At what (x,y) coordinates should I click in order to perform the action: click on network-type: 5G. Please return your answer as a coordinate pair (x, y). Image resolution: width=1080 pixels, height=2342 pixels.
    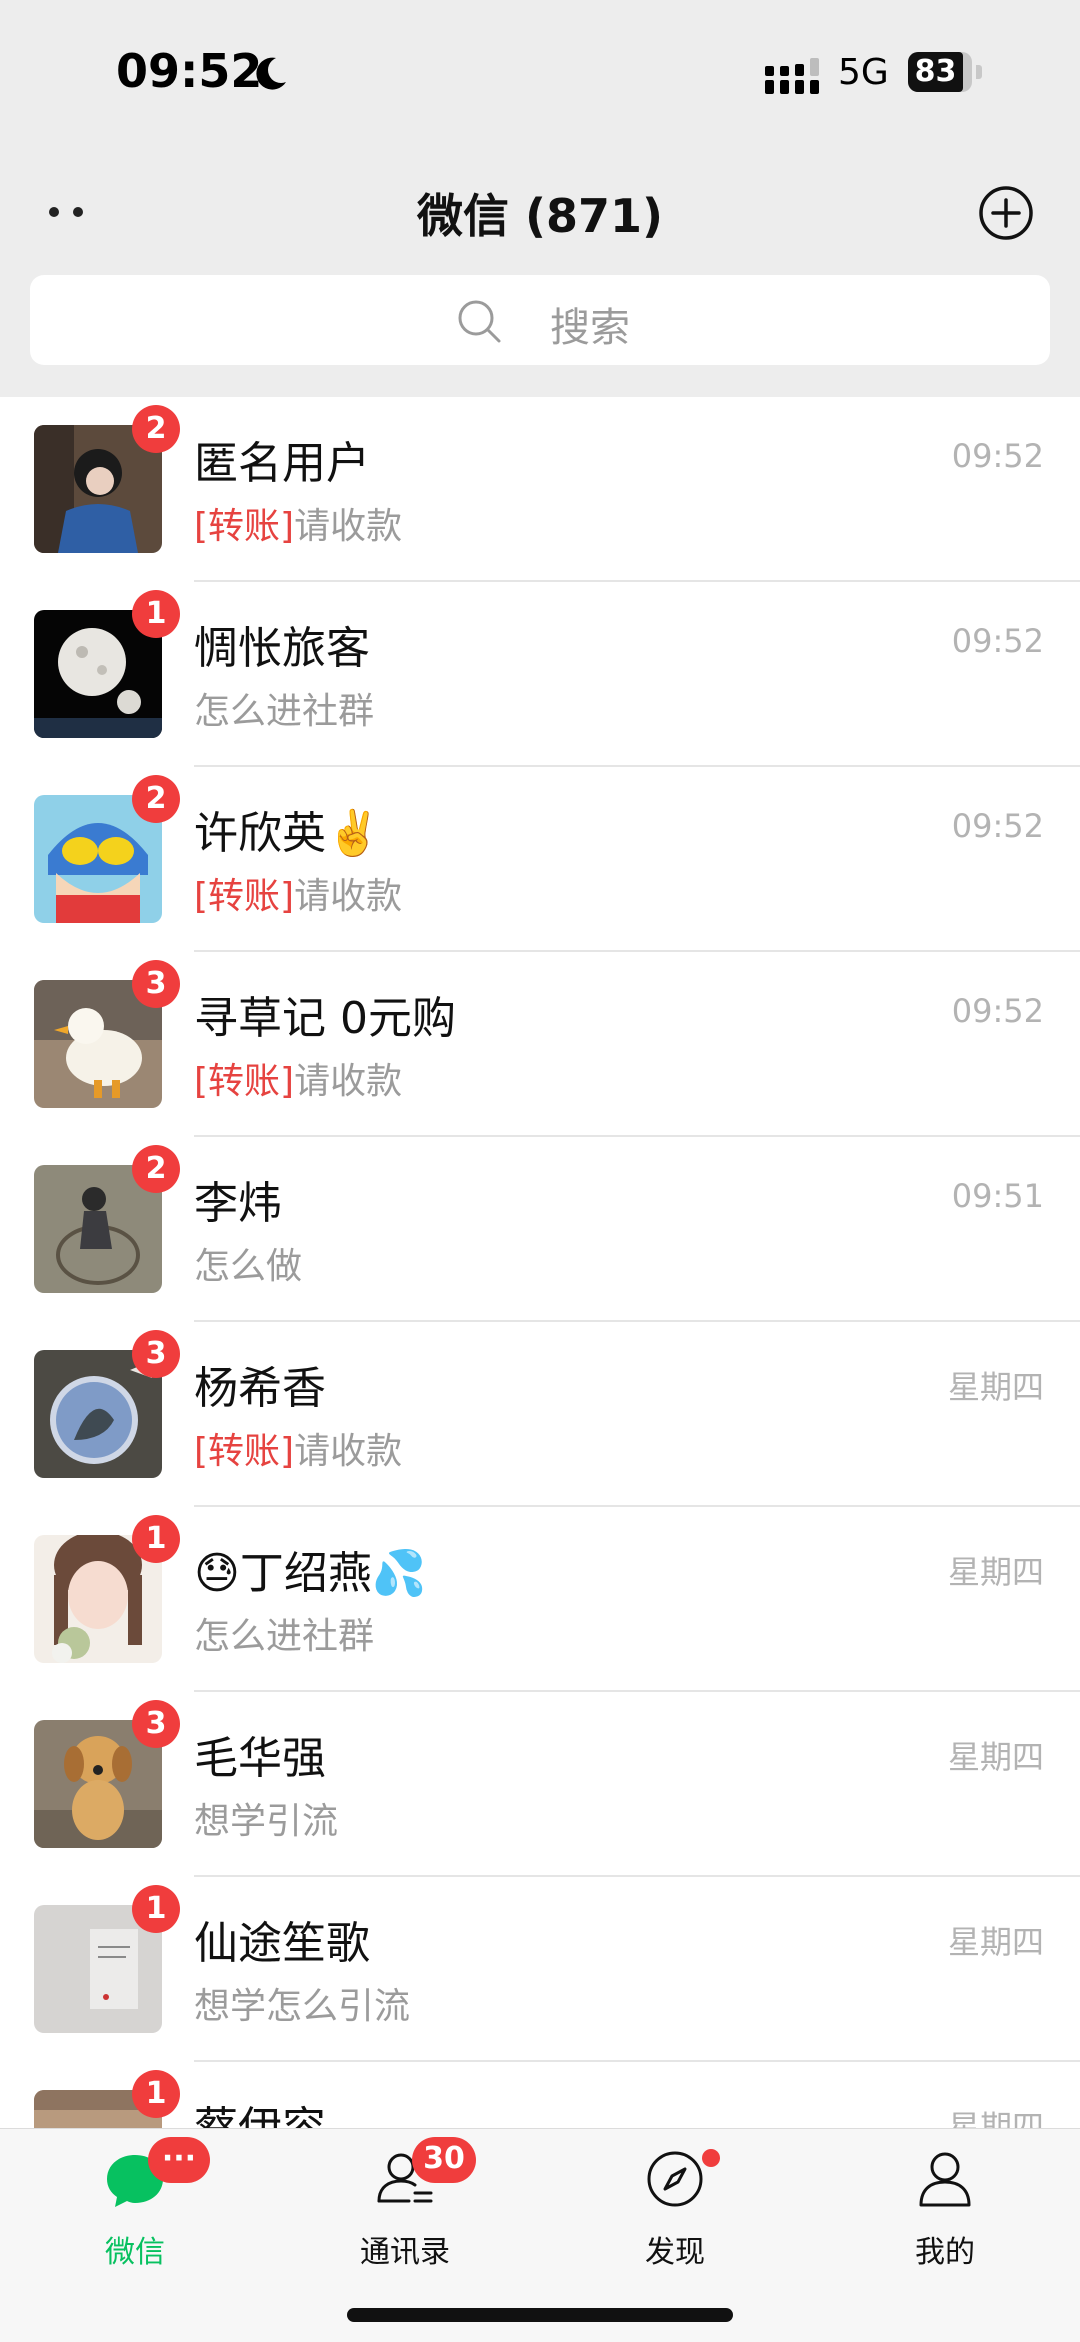
    Looking at the image, I should click on (863, 72).